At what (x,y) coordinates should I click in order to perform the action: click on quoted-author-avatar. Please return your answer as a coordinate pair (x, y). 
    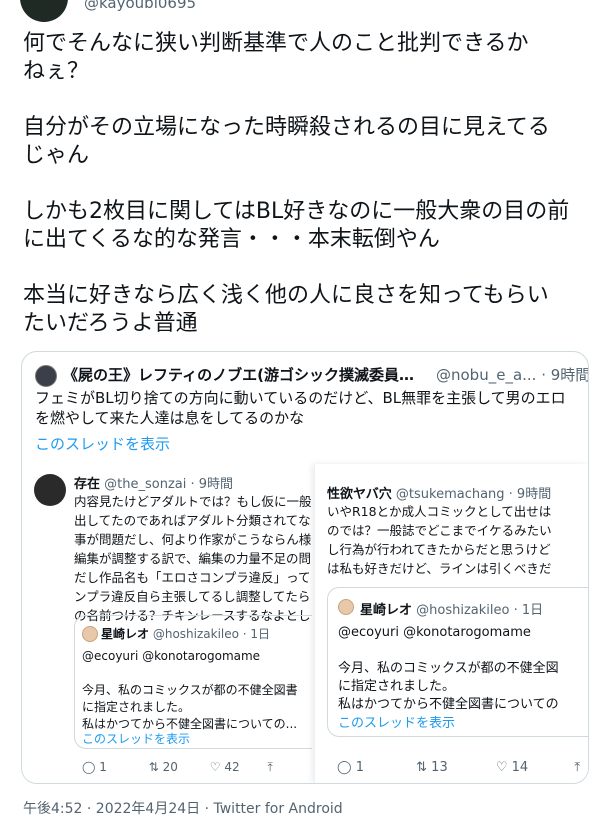
    Looking at the image, I should click on (46, 376).